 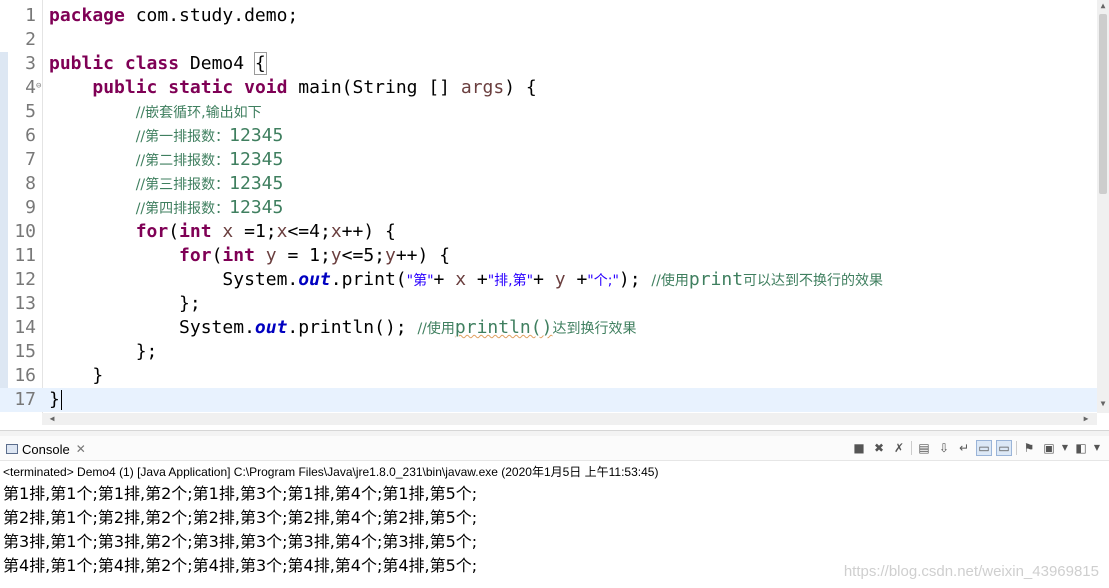 What do you see at coordinates (30, 135) in the screenshot?
I see `line-number: 6` at bounding box center [30, 135].